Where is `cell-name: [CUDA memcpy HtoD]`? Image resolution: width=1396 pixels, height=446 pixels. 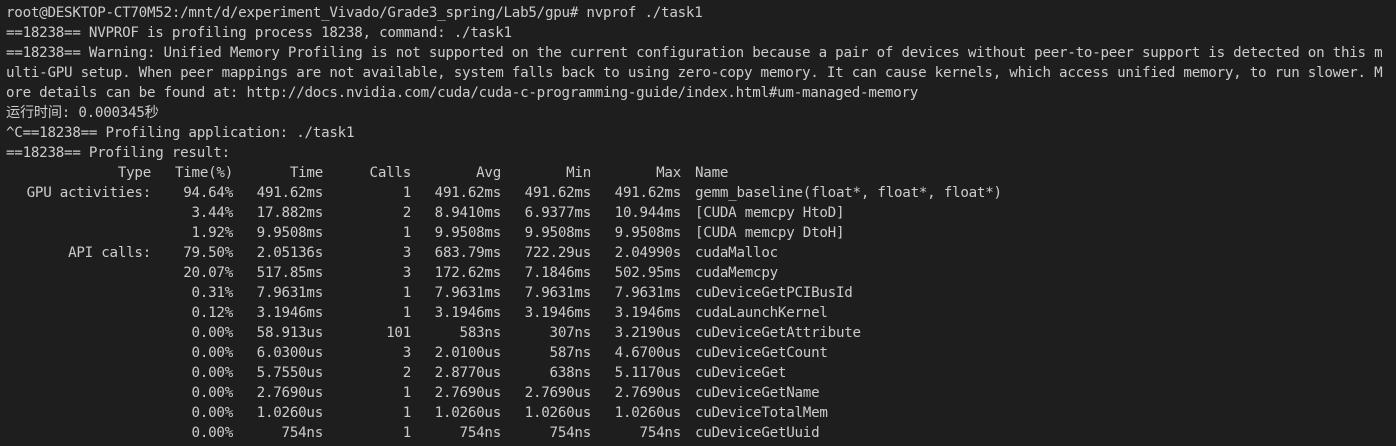
cell-name: [CUDA memcpy HtoD] is located at coordinates (770, 213).